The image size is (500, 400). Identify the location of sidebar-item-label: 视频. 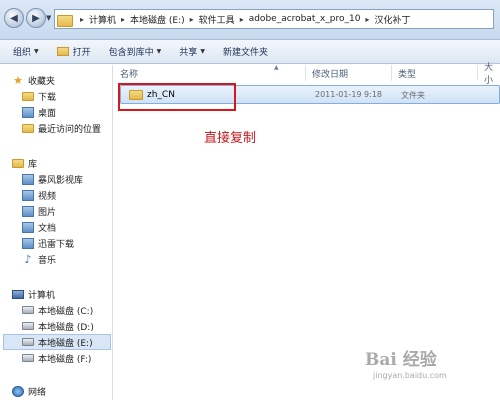
(47, 196).